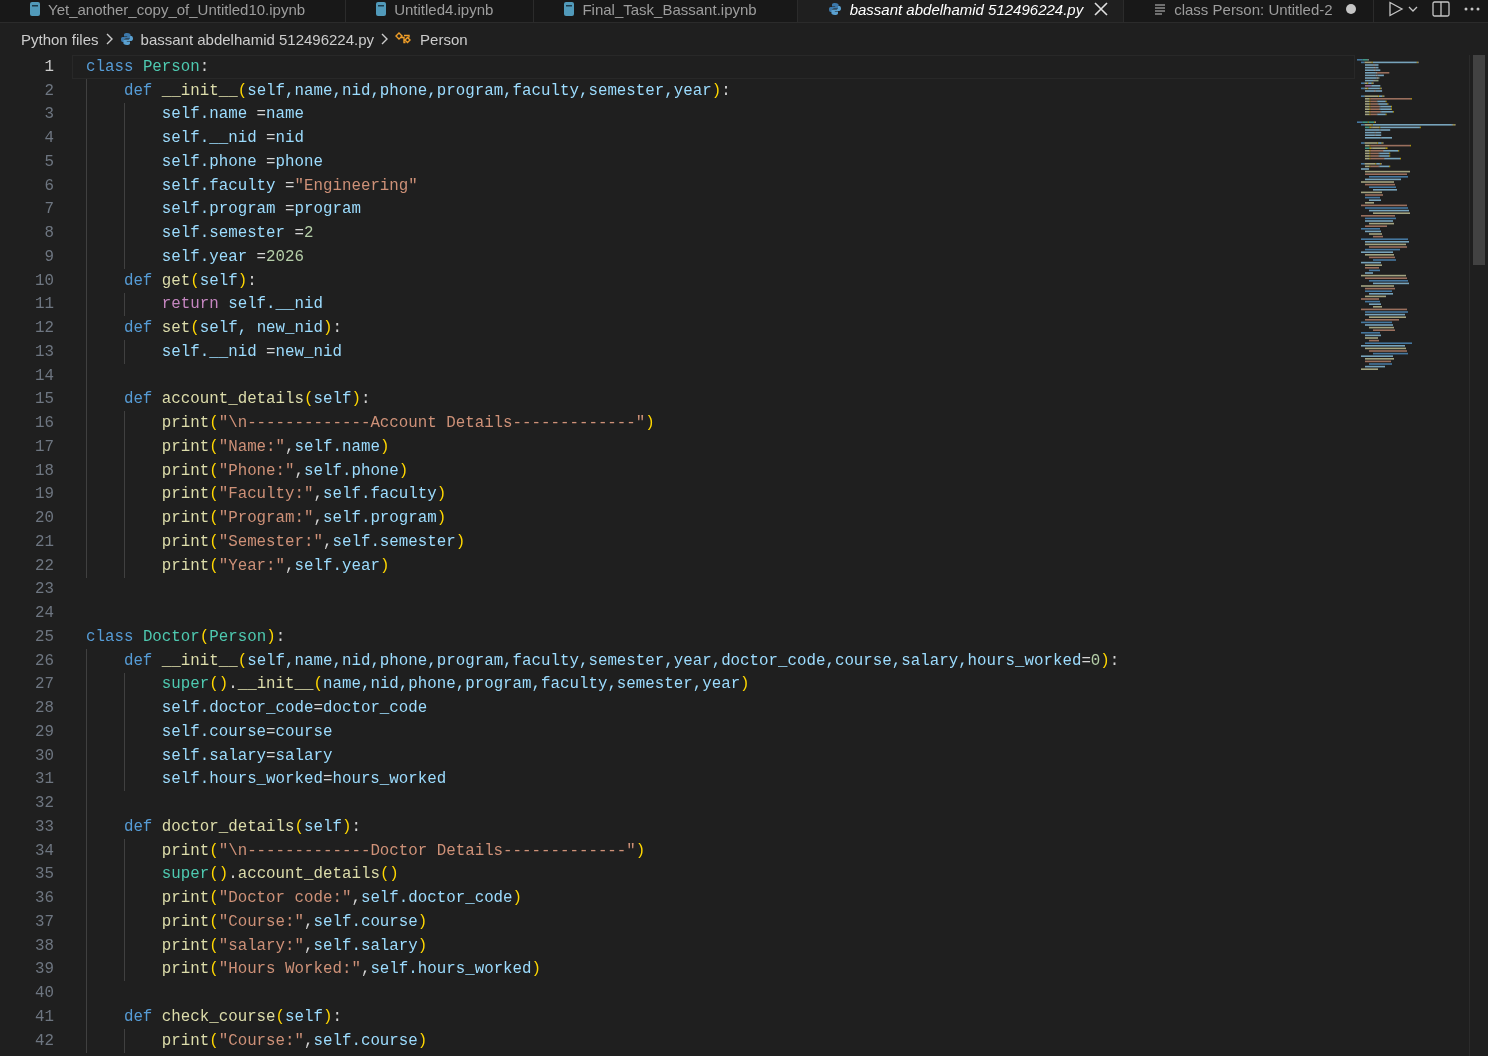  What do you see at coordinates (48, 233) in the screenshot?
I see `line-number: 8` at bounding box center [48, 233].